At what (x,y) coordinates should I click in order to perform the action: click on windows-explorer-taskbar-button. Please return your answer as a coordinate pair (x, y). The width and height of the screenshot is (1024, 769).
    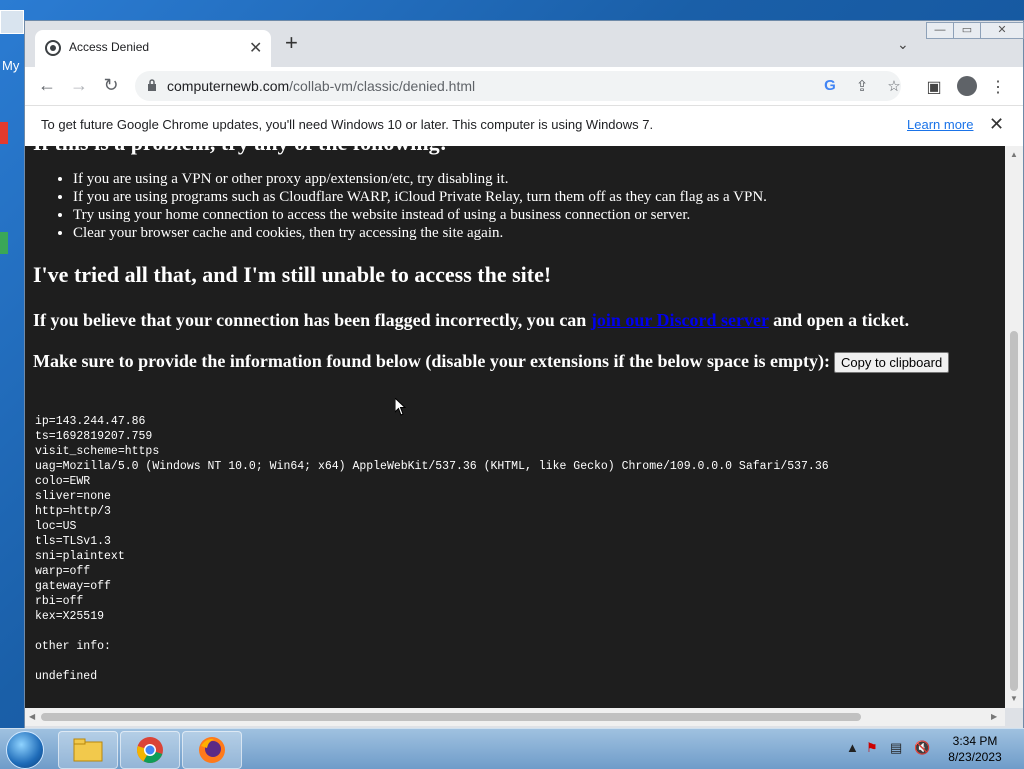
    Looking at the image, I should click on (88, 750).